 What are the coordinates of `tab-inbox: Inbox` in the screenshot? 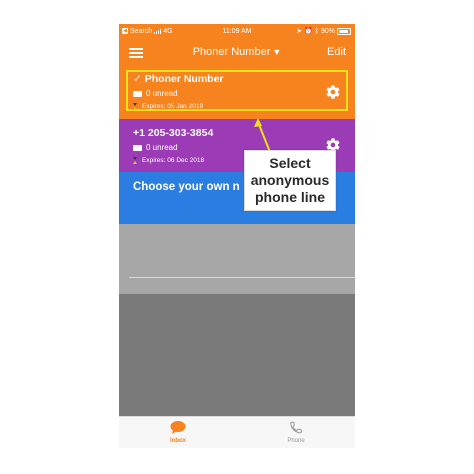 It's located at (178, 432).